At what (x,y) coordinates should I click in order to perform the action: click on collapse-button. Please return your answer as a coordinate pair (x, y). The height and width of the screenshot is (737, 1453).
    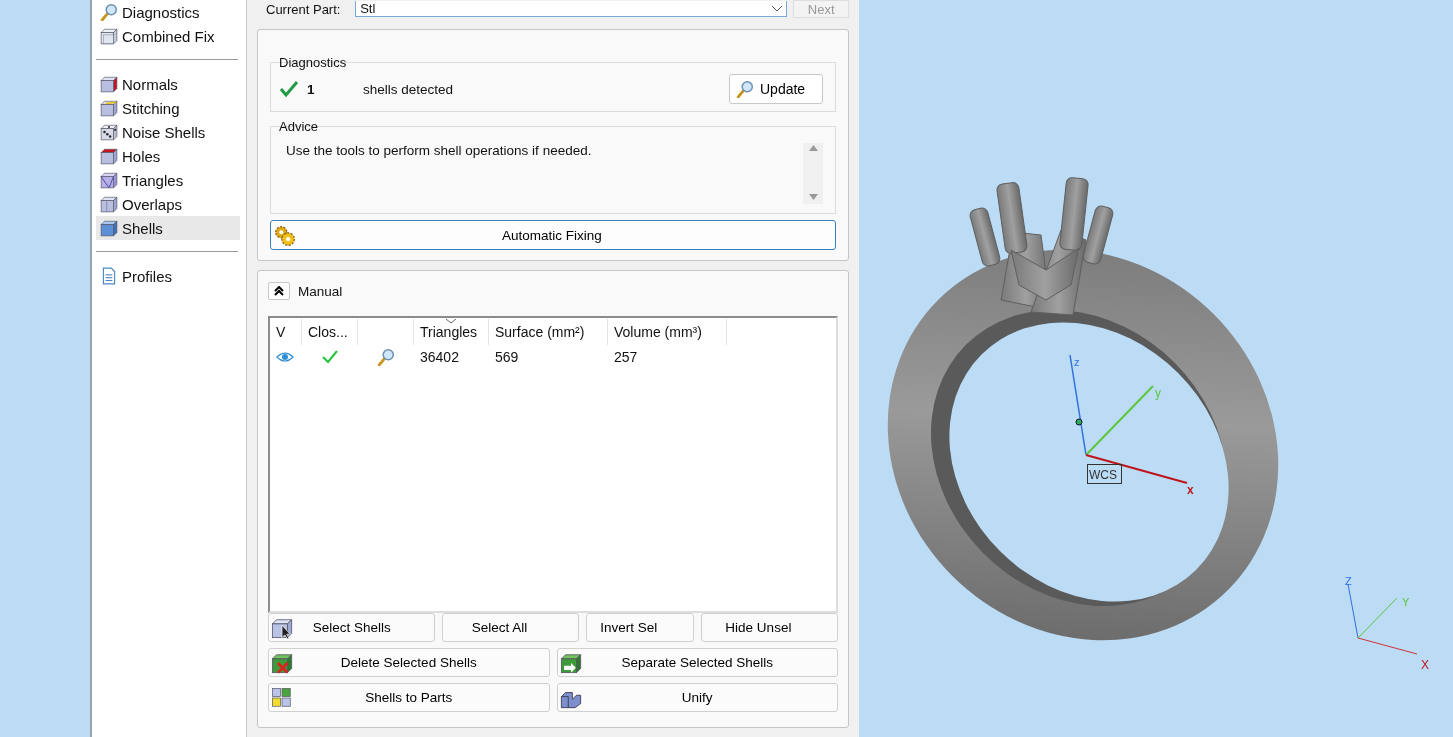
    Looking at the image, I should click on (279, 291).